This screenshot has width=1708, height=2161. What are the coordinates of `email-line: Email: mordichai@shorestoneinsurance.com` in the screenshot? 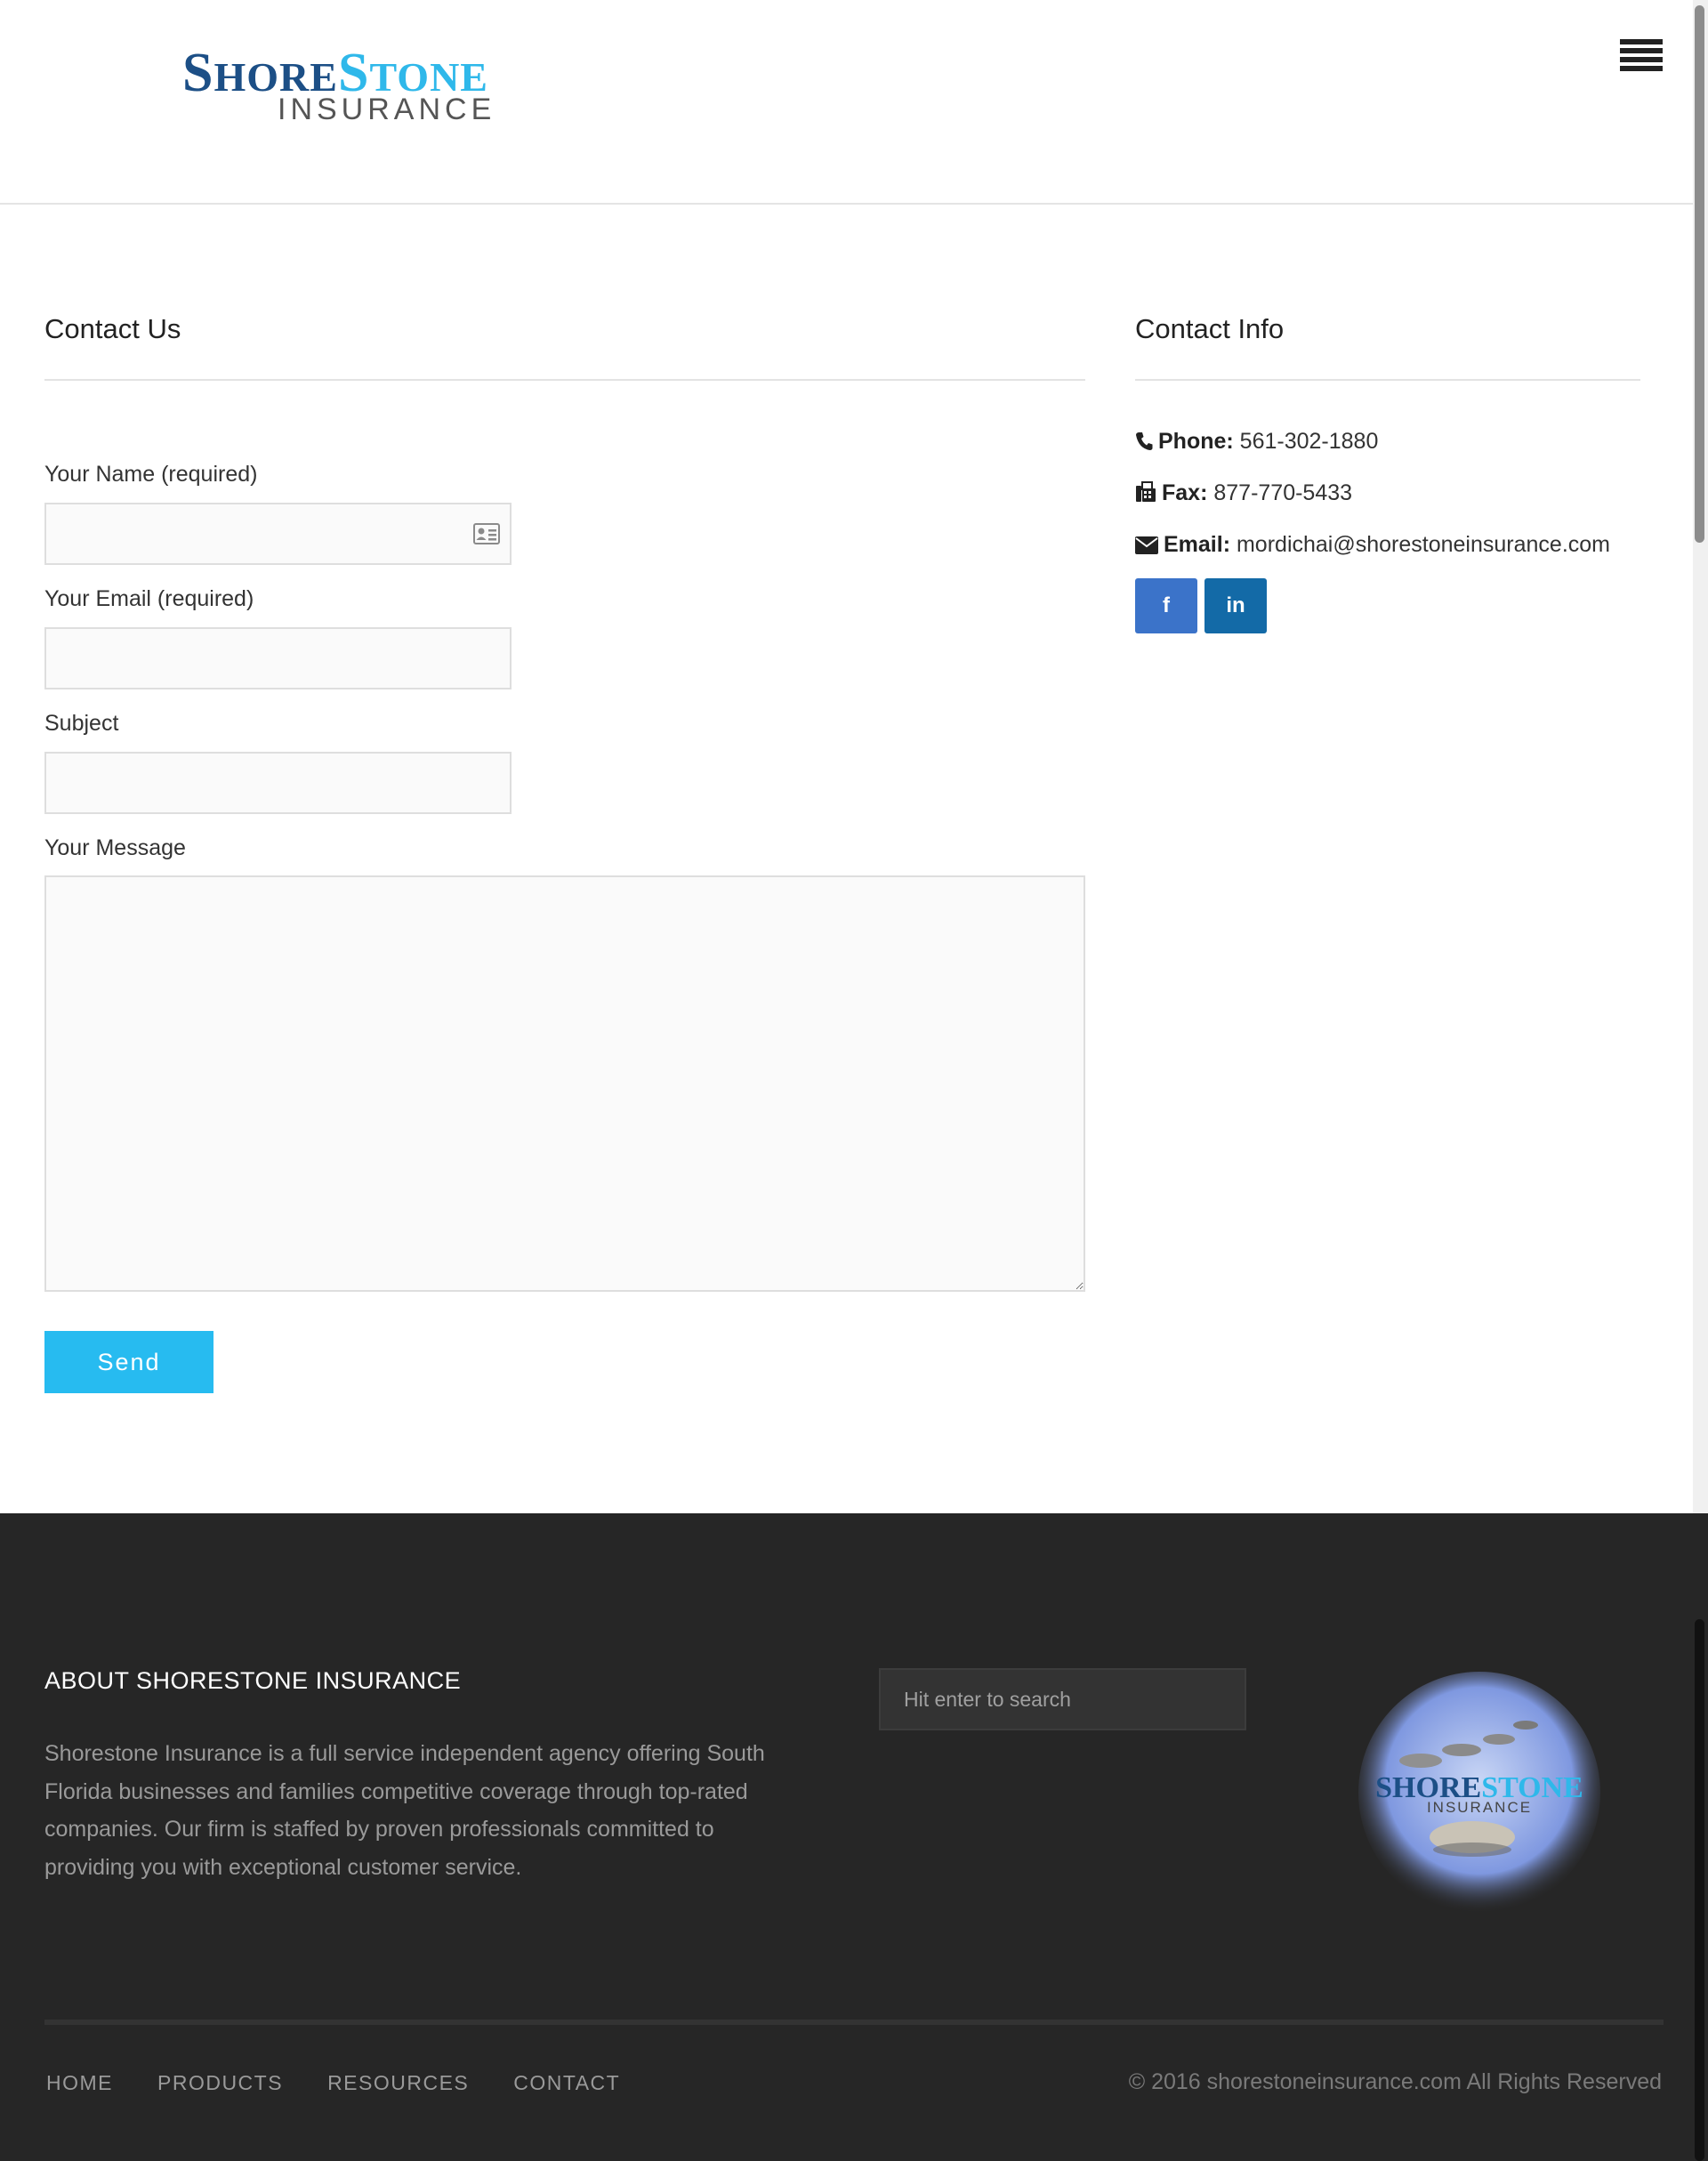 It's located at (1372, 544).